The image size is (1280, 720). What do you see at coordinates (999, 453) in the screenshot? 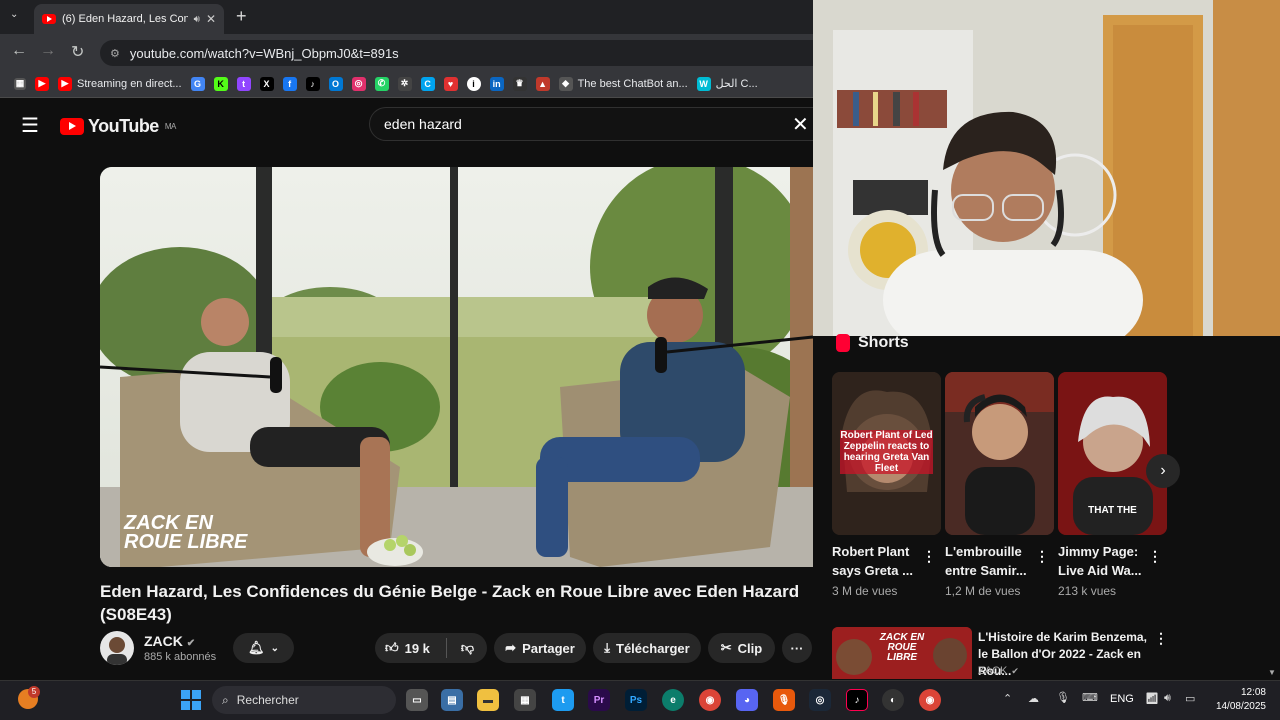
I see `short-thumbnail` at bounding box center [999, 453].